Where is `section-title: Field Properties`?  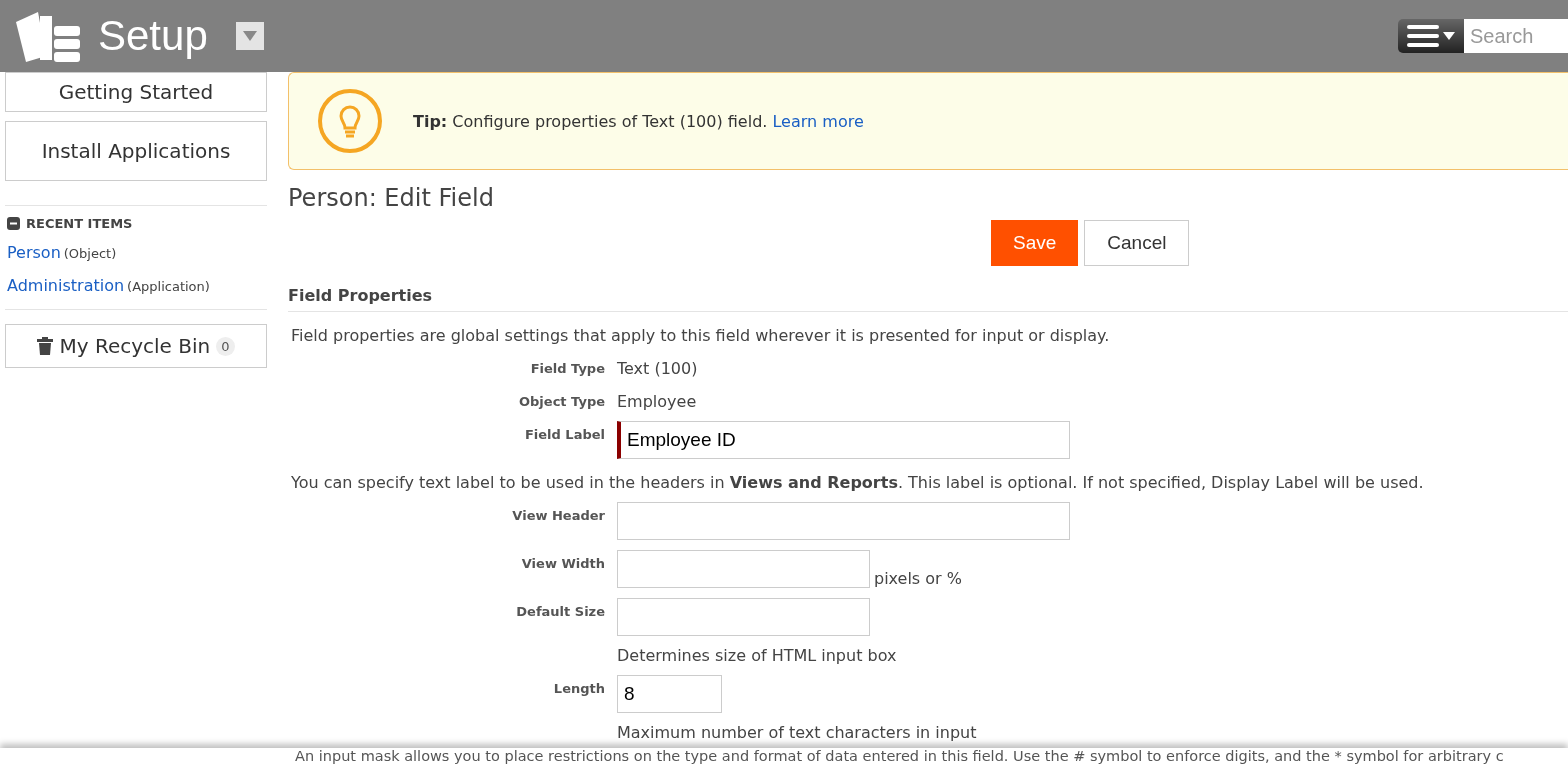
section-title: Field Properties is located at coordinates (928, 299).